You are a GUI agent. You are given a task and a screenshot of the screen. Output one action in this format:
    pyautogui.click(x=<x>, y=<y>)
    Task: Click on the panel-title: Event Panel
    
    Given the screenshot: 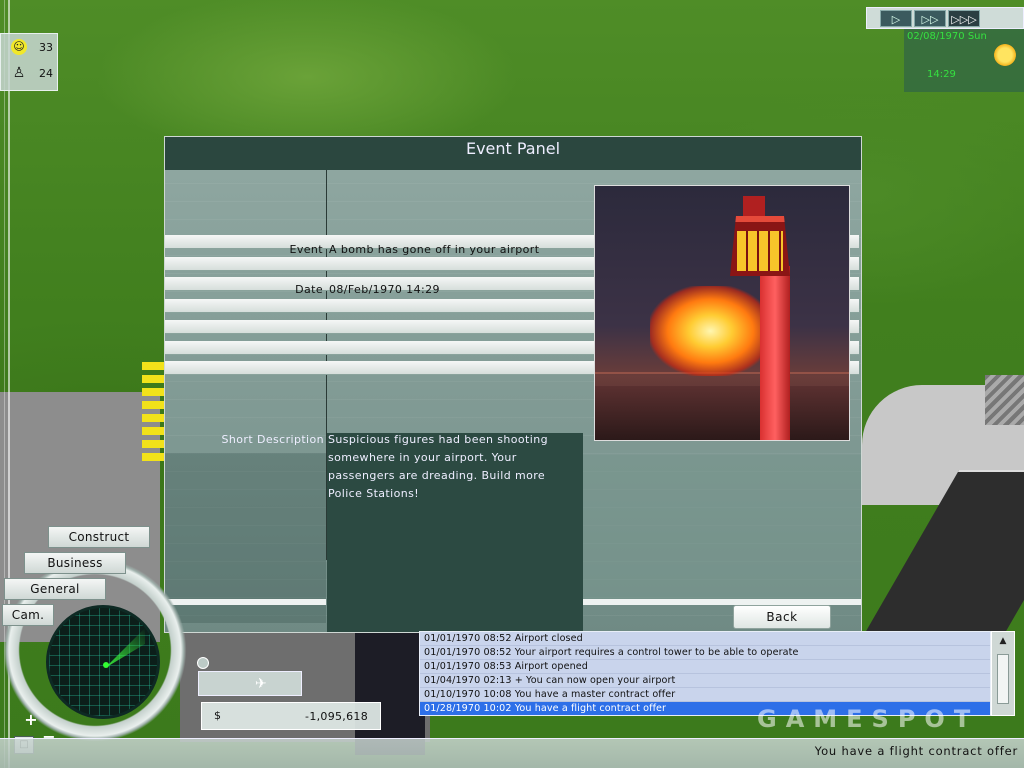 What is the action you would take?
    pyautogui.click(x=513, y=153)
    